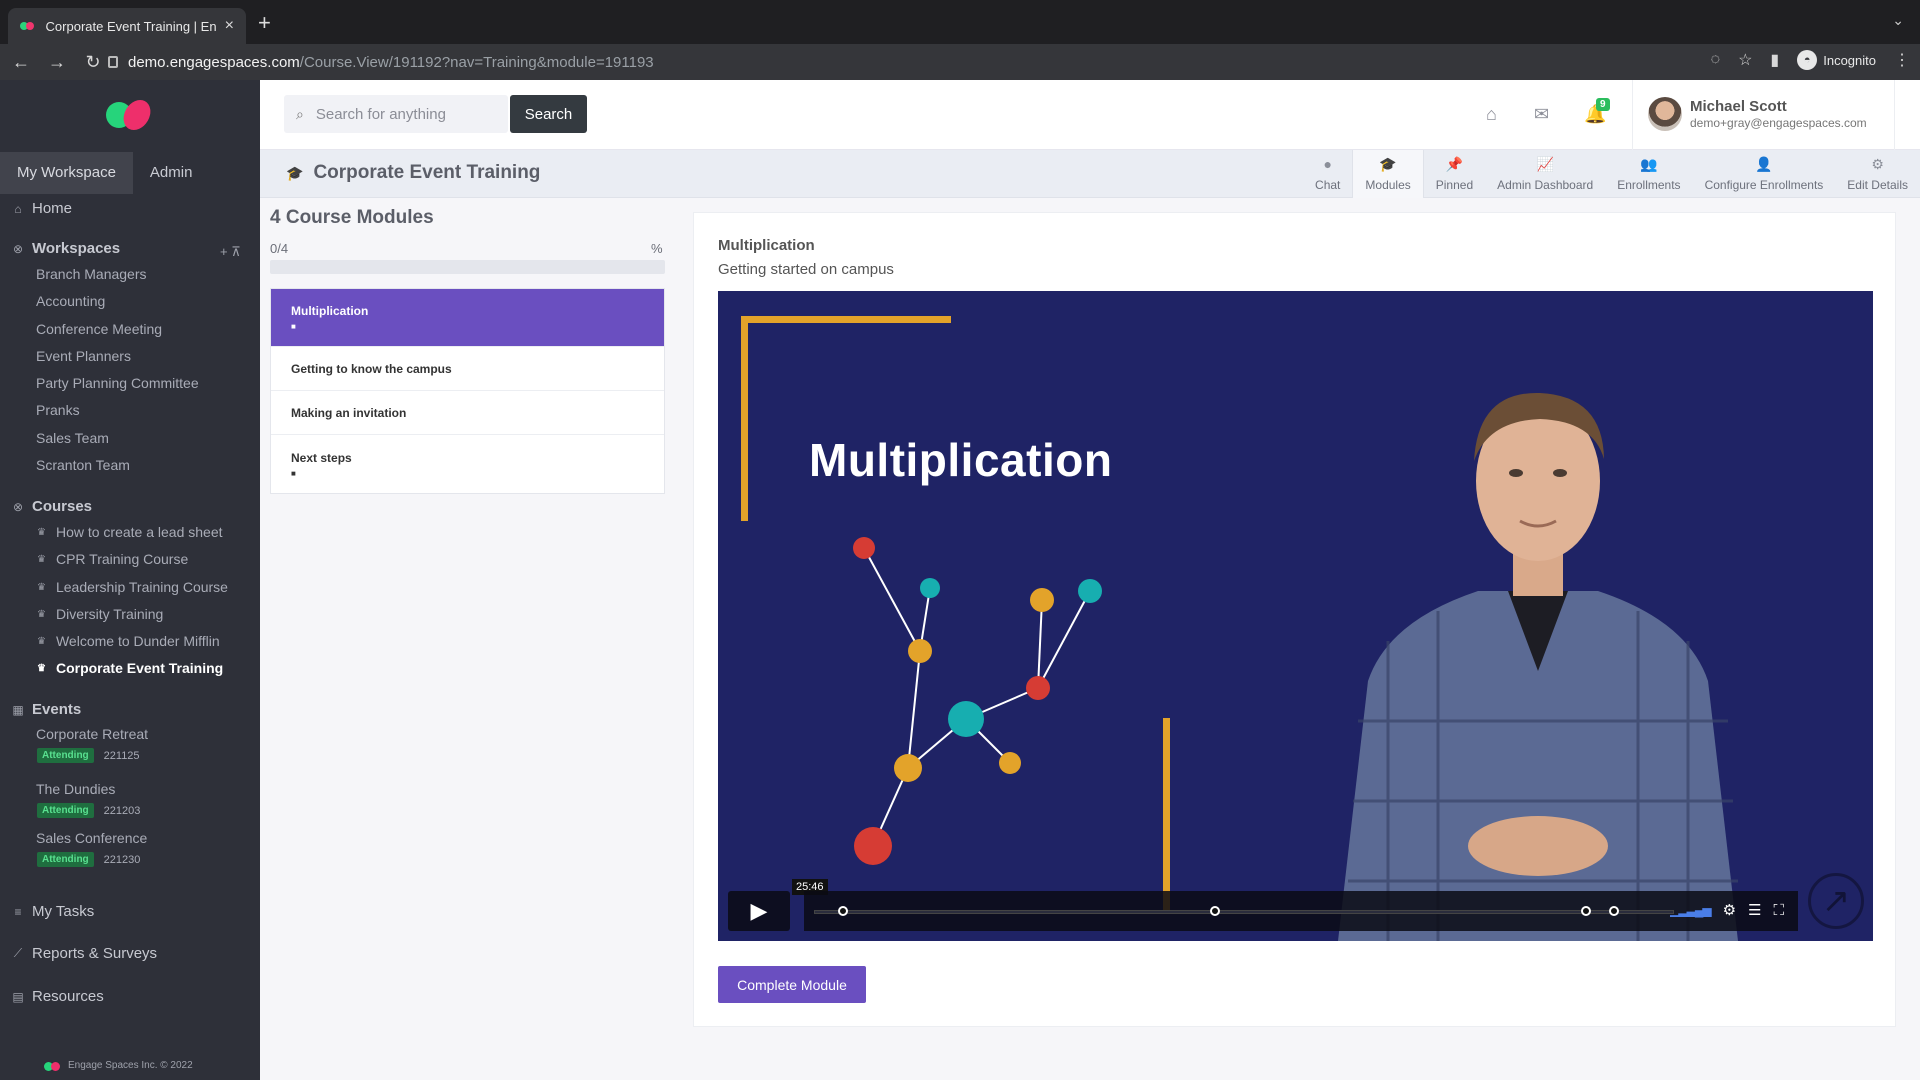 The width and height of the screenshot is (1920, 1080). I want to click on sidebar-item-home: ⌂ Home, so click(42, 208).